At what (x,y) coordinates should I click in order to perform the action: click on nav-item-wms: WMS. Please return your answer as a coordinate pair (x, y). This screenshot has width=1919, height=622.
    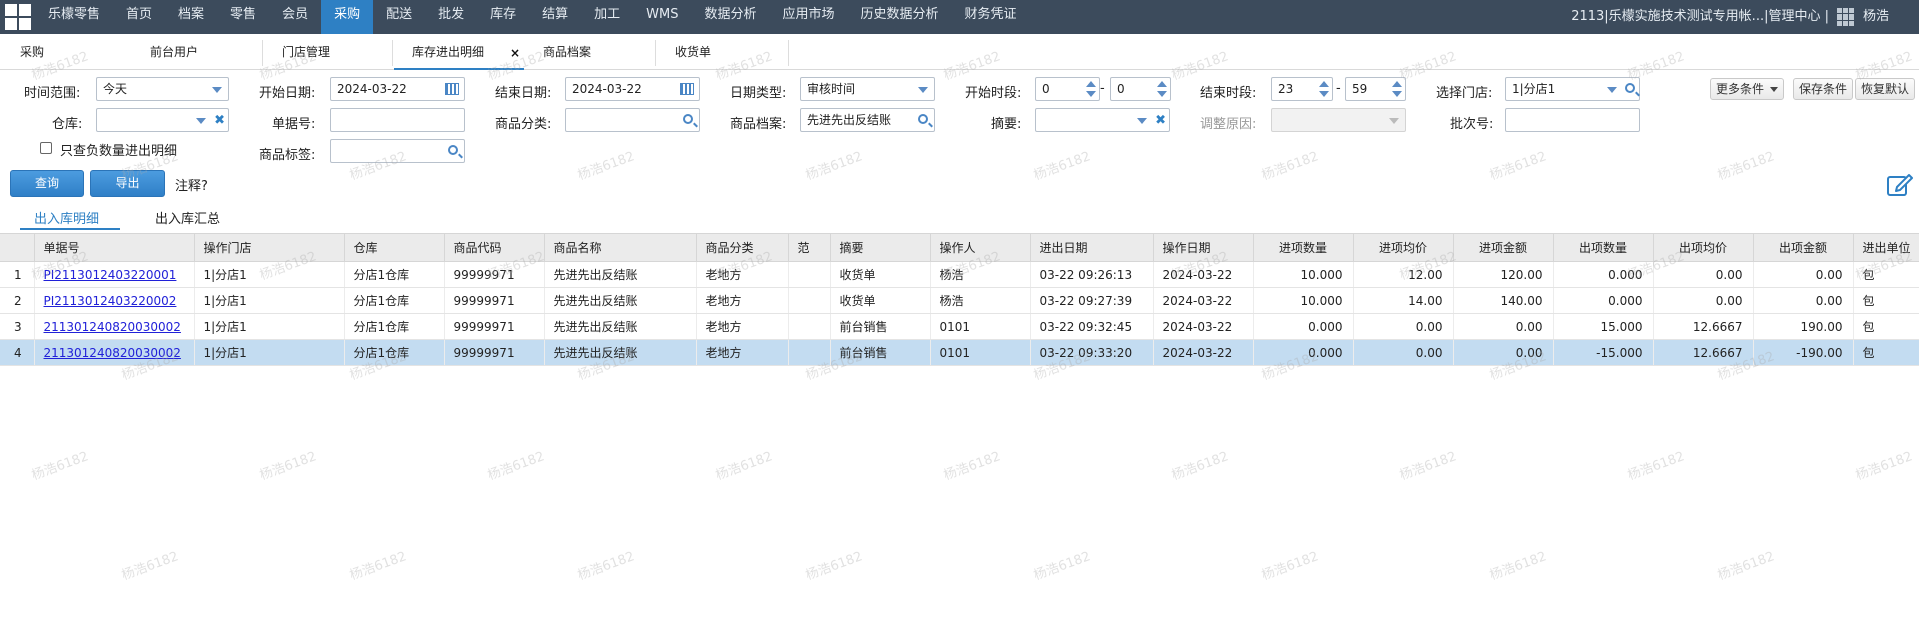
    Looking at the image, I should click on (662, 17).